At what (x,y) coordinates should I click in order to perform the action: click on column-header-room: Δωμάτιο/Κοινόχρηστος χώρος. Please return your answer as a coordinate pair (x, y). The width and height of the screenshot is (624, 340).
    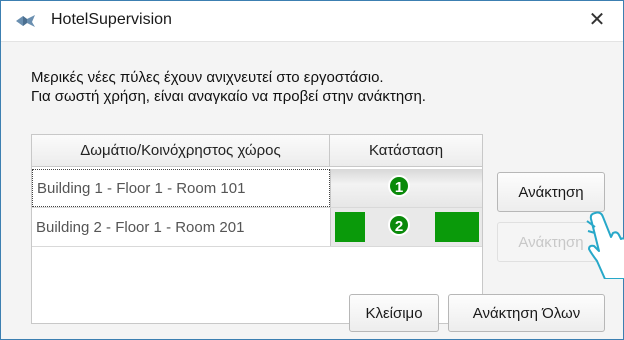
    Looking at the image, I should click on (181, 151).